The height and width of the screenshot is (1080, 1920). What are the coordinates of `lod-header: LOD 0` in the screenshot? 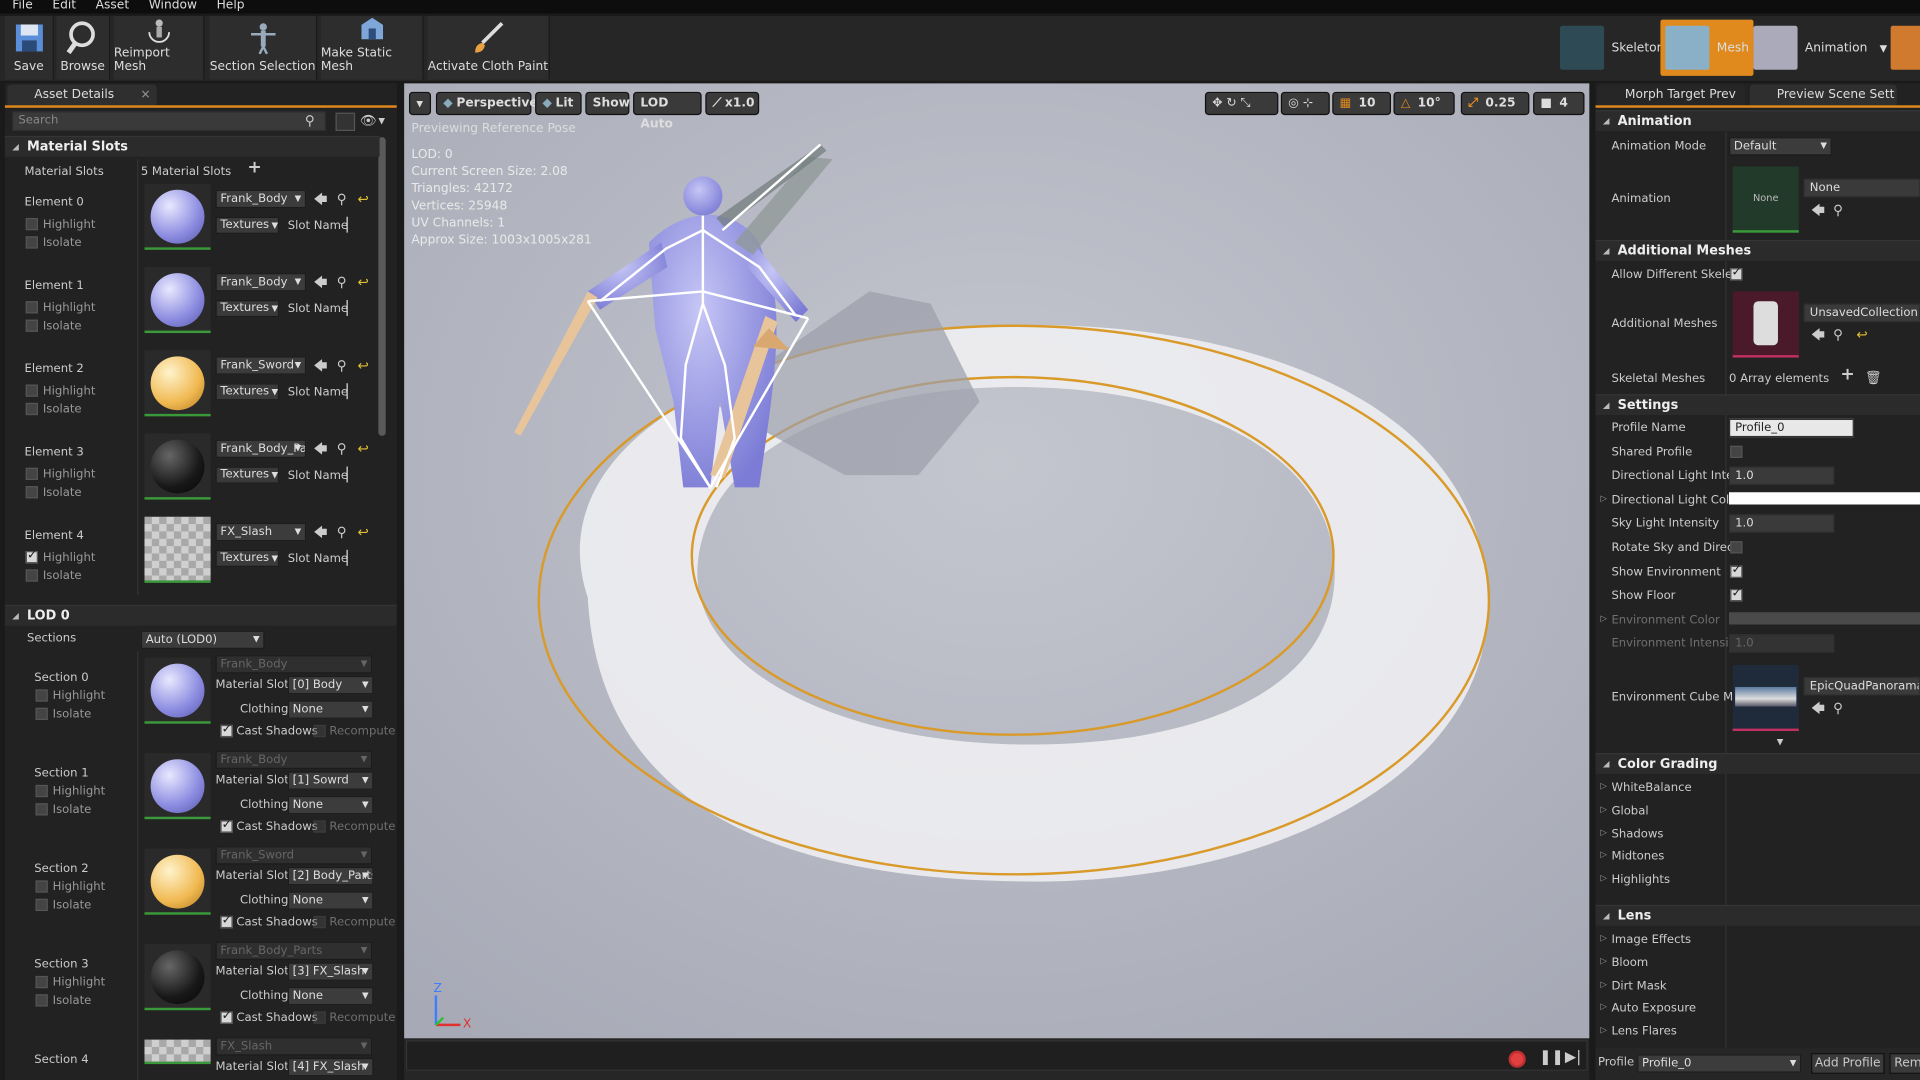 It's located at (200, 615).